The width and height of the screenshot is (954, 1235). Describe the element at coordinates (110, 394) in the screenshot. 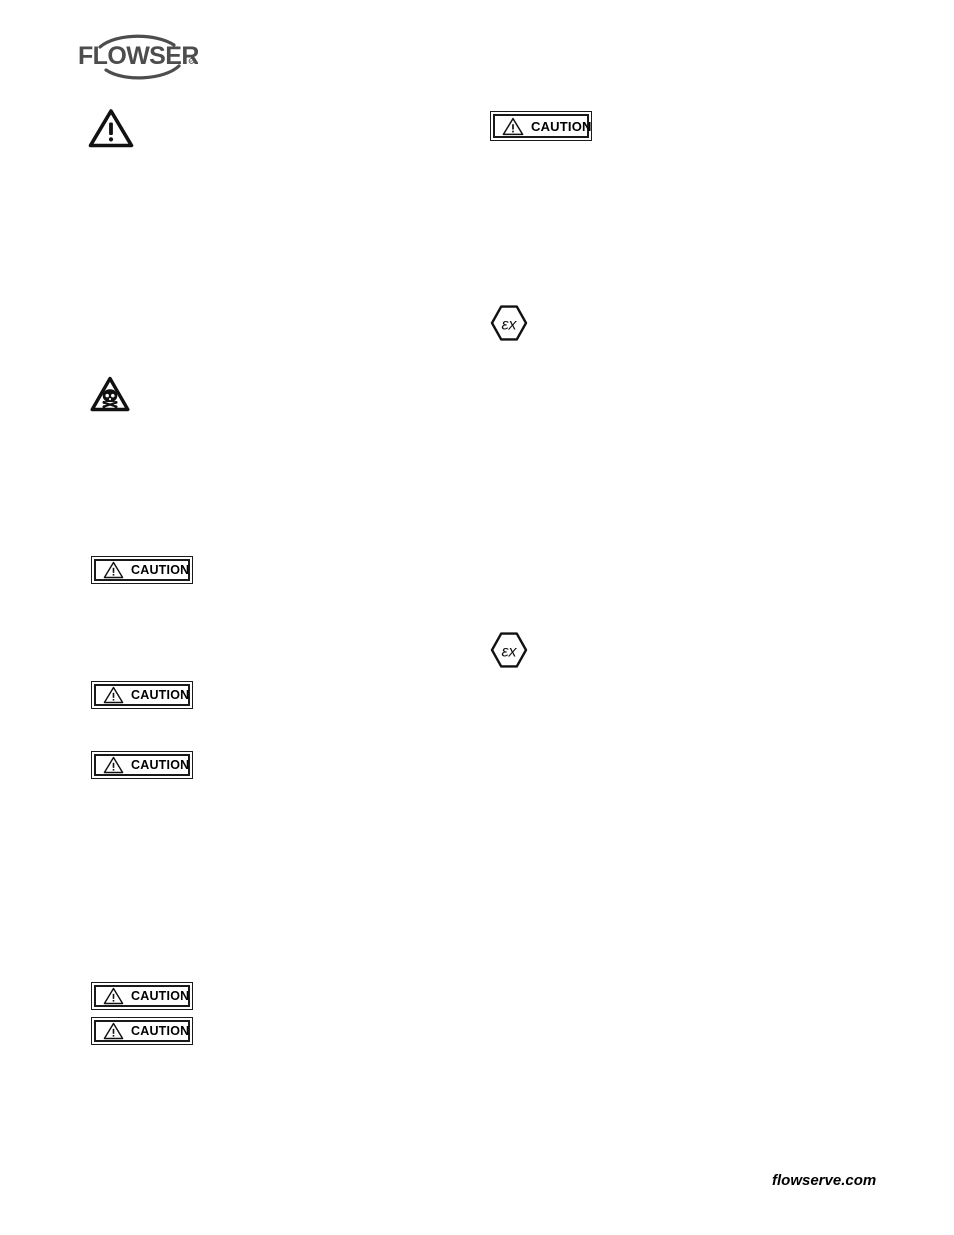

I see `toxic-hazard-triangle-icon` at that location.